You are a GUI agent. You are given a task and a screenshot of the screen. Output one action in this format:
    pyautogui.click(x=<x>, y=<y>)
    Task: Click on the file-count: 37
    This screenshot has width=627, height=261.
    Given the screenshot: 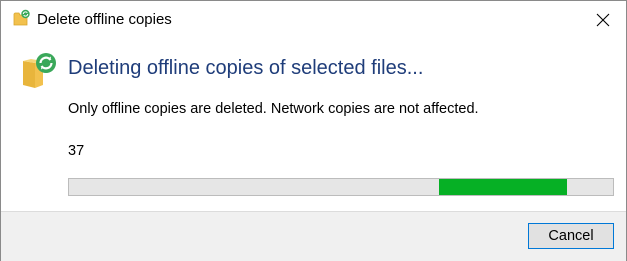 What is the action you would take?
    pyautogui.click(x=76, y=151)
    